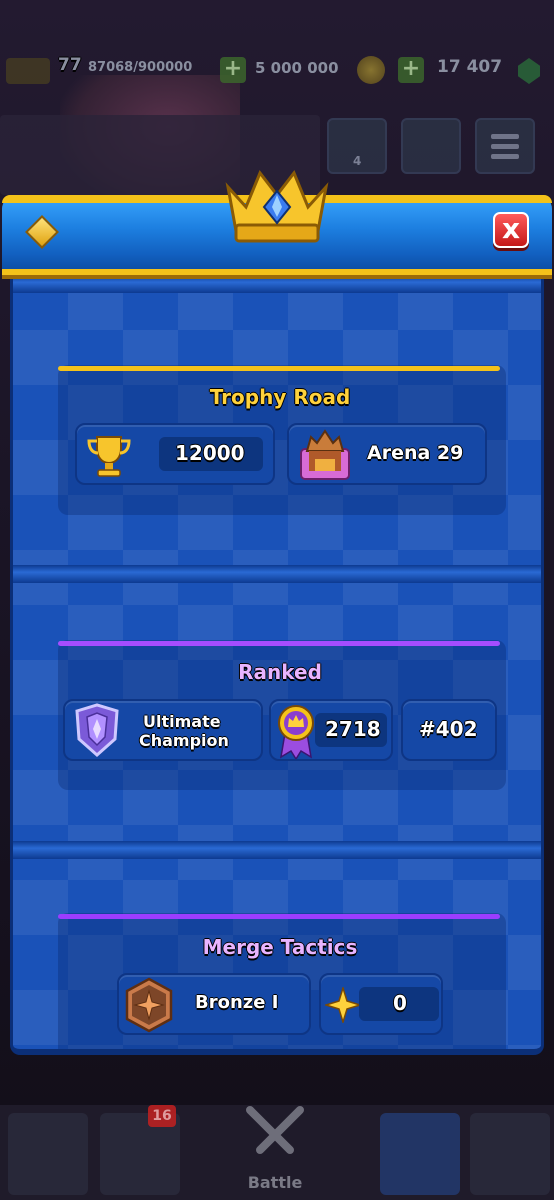 Image resolution: width=554 pixels, height=1200 pixels. I want to click on friends-button: 4, so click(357, 146).